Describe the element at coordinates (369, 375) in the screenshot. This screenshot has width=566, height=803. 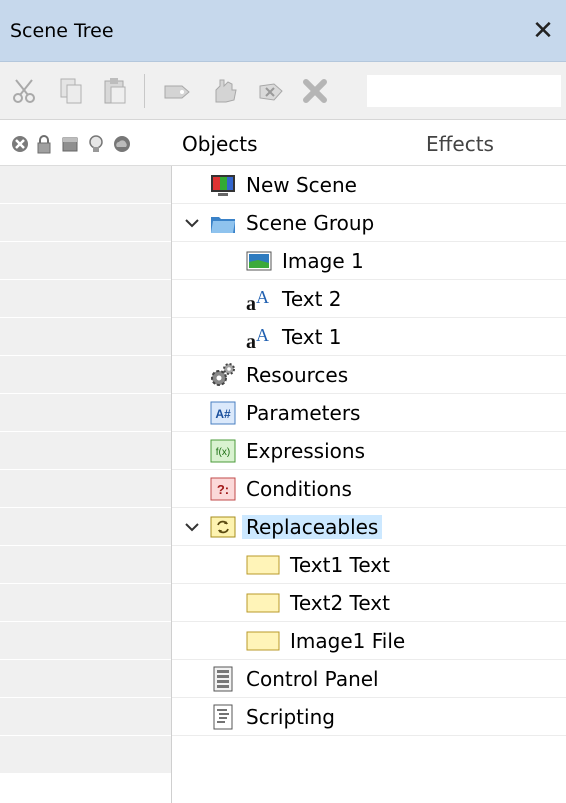
I see `tree-row: Resources` at that location.